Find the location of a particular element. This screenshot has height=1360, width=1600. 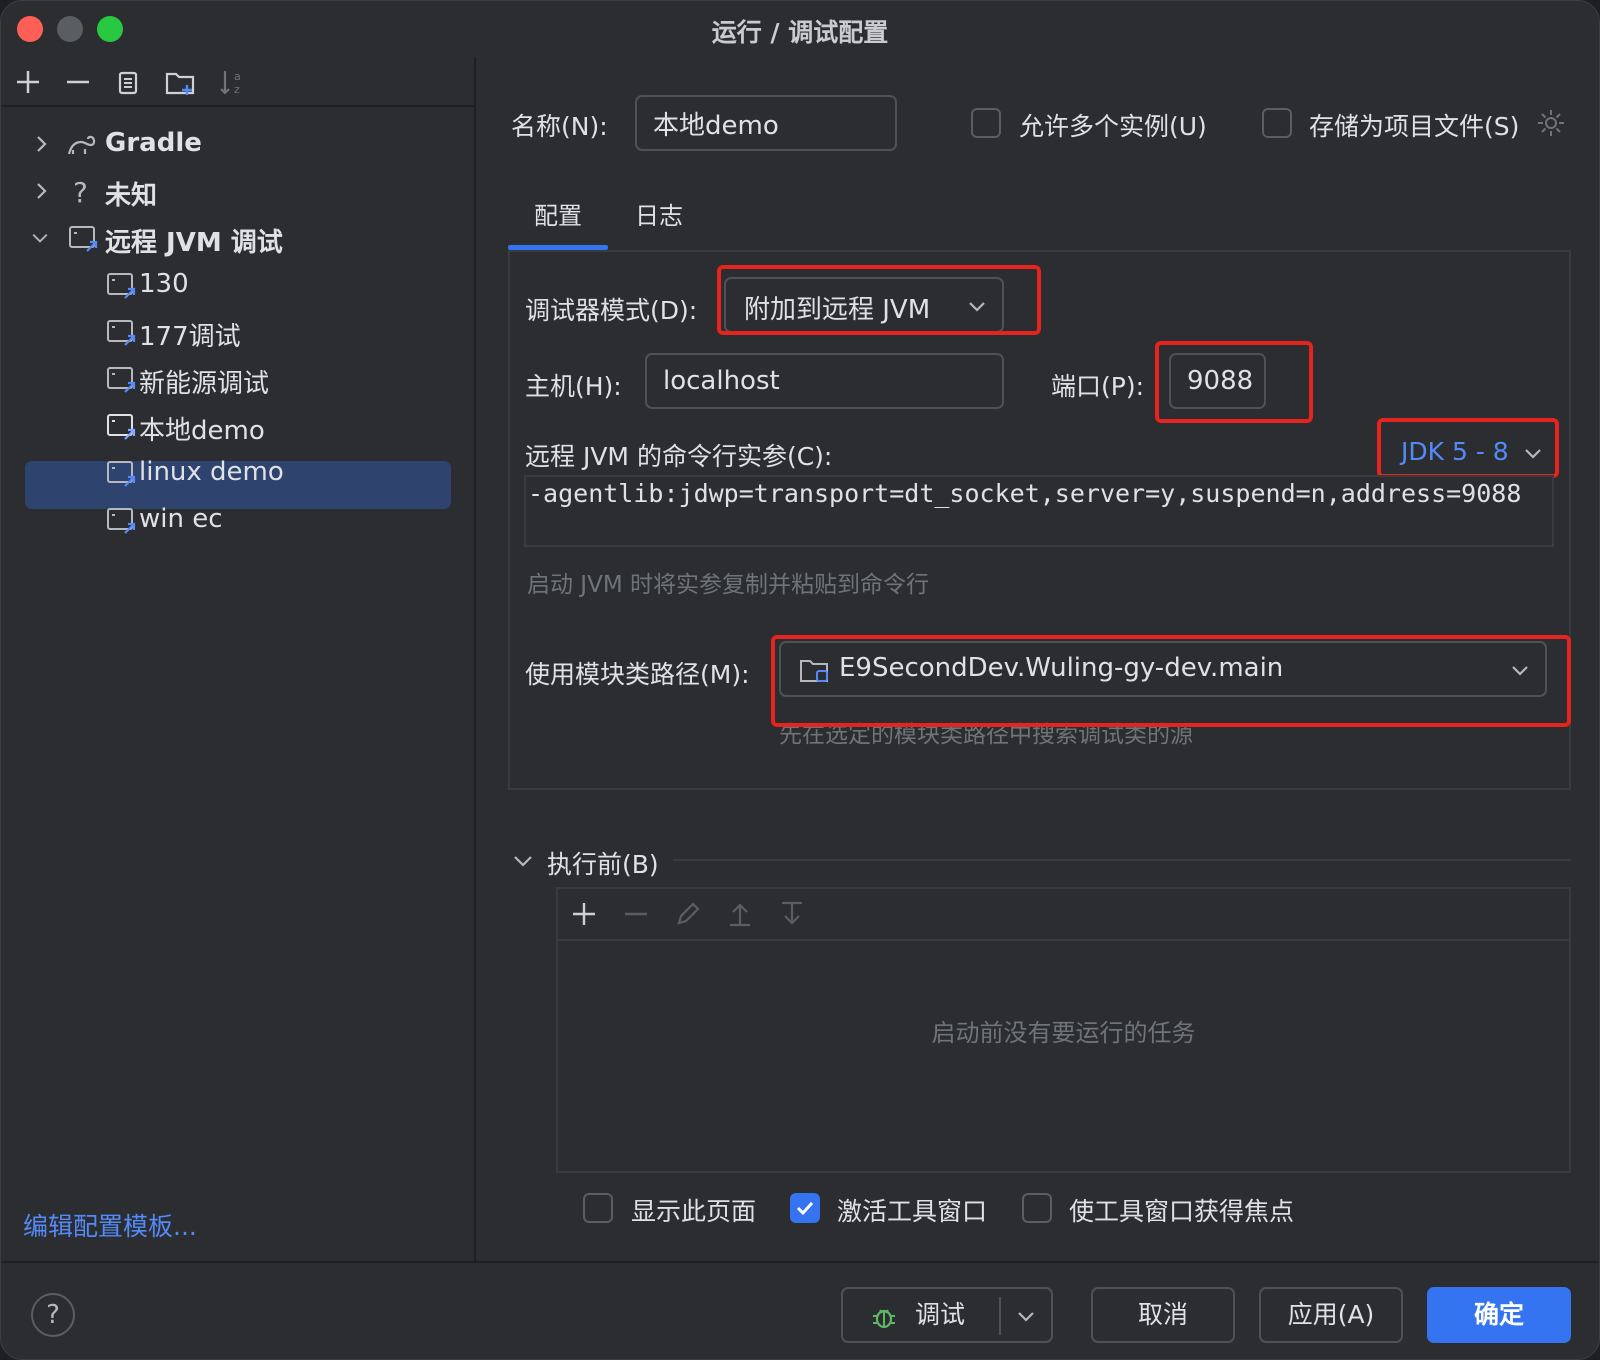

tree-item-config: 130 is located at coordinates (238, 285).